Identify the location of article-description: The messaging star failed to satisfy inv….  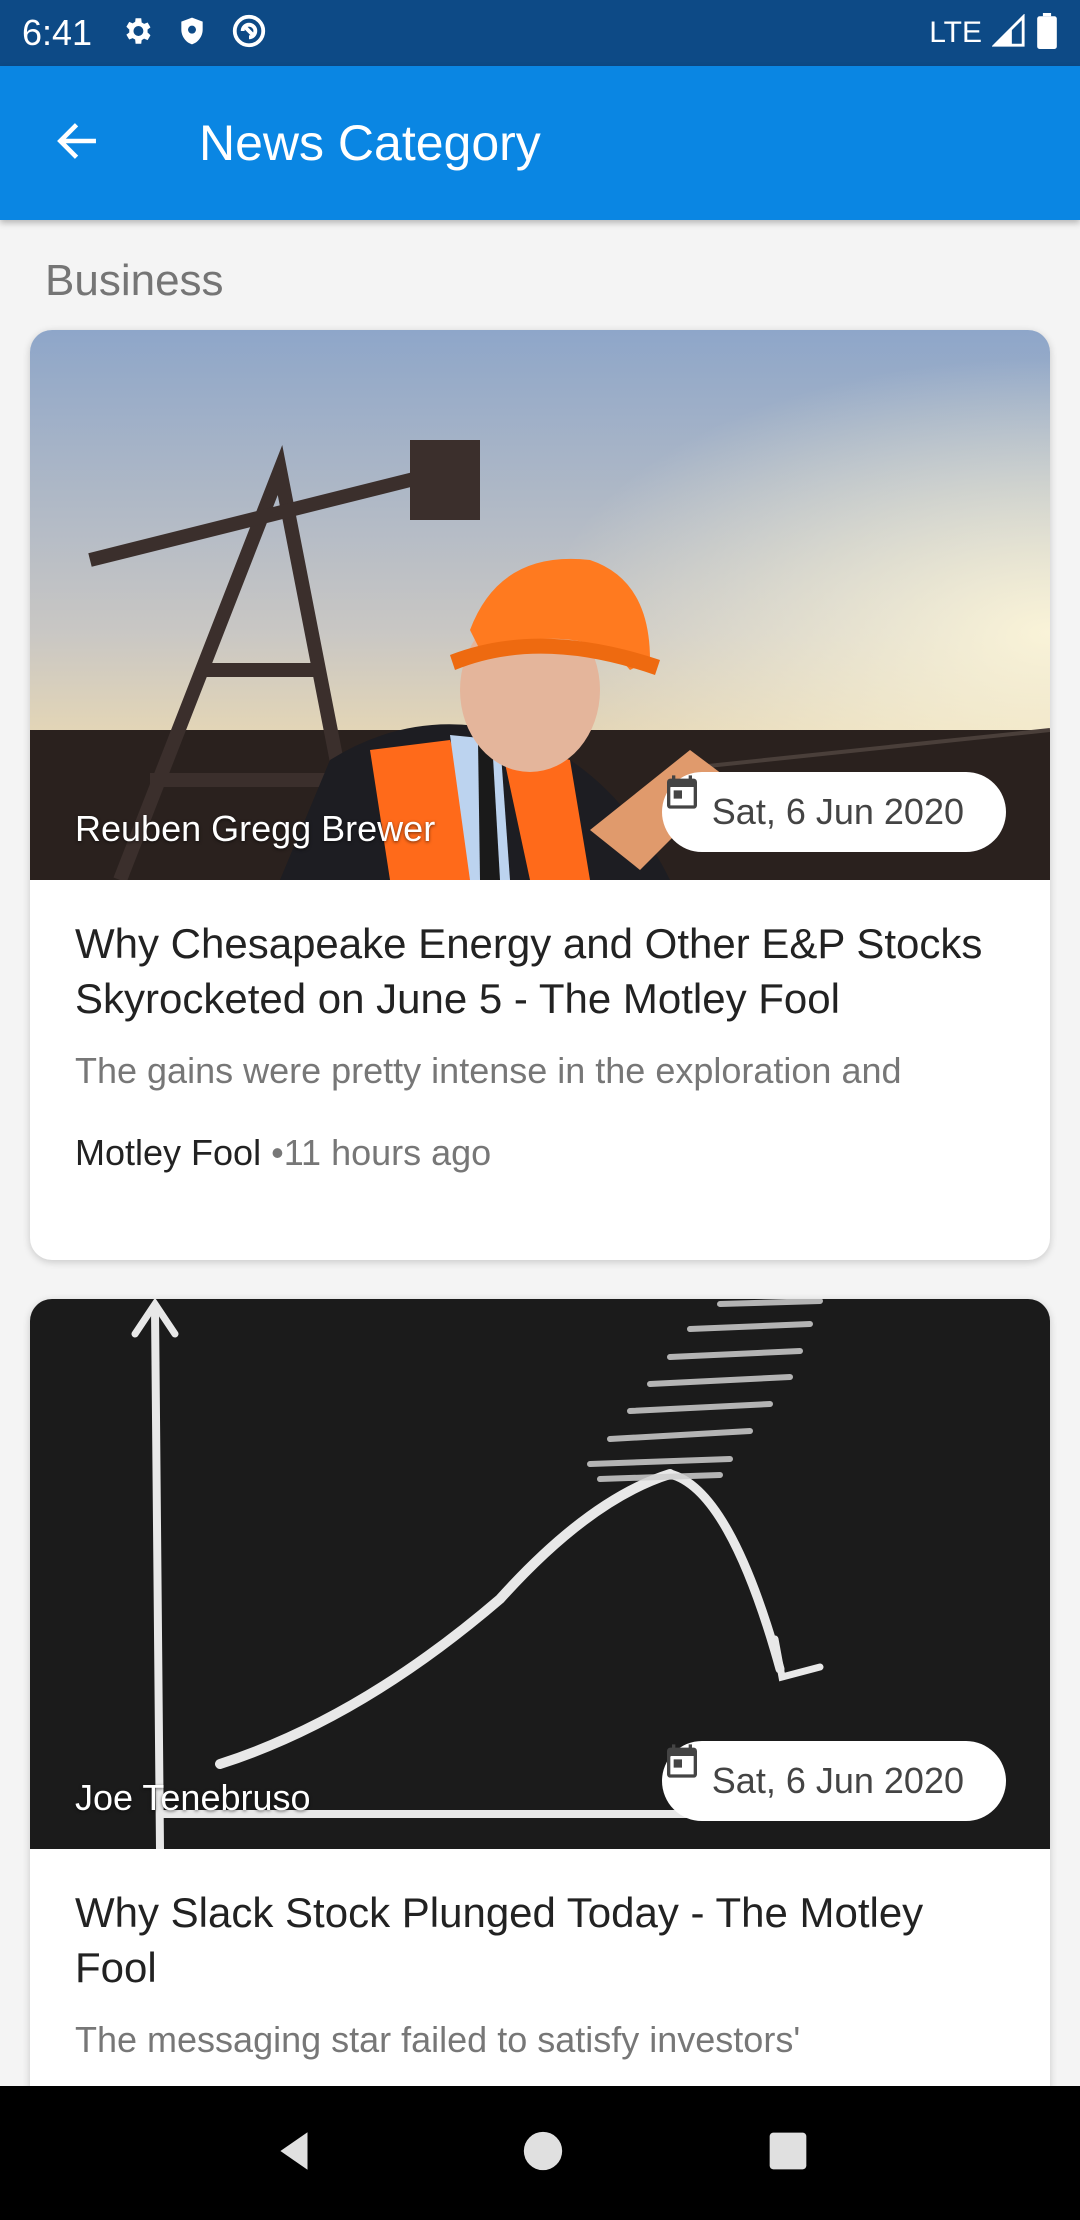
(438, 2039).